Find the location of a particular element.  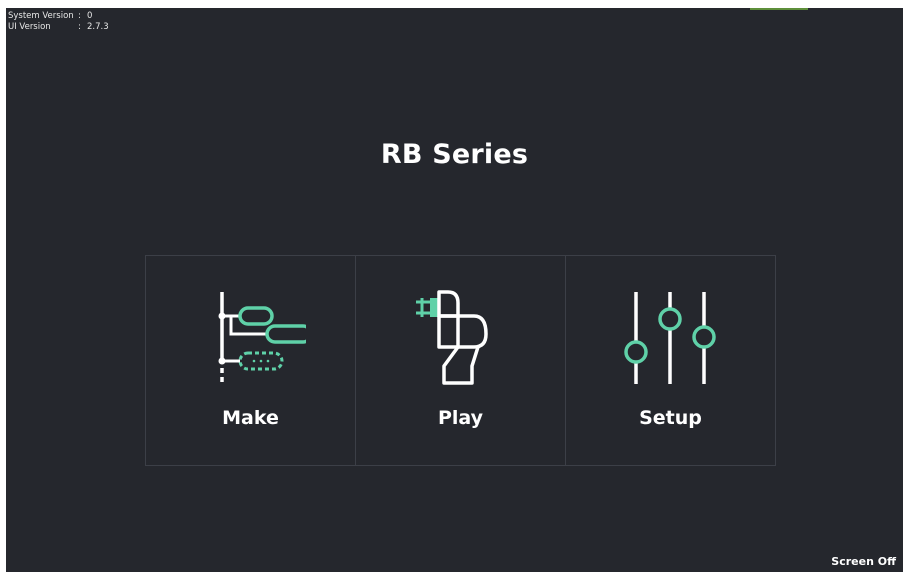

make-button: Make is located at coordinates (250, 360).